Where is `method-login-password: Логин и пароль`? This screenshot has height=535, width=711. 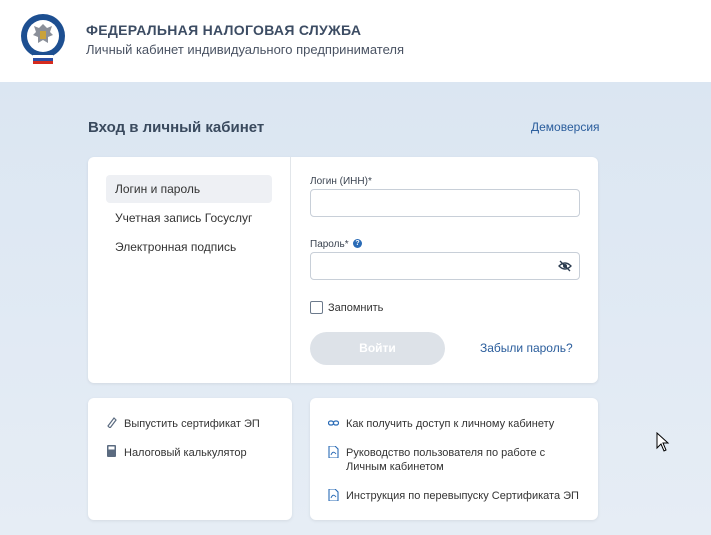 method-login-password: Логин и пароль is located at coordinates (189, 189).